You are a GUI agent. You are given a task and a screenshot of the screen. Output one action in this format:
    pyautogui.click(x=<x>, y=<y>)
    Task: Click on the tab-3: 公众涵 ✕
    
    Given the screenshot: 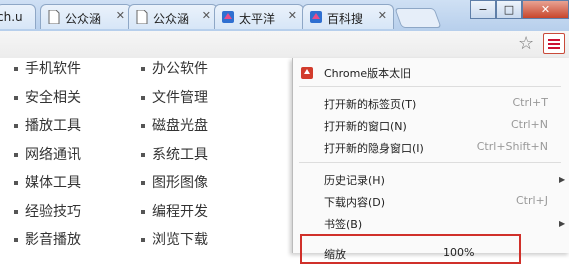 What is the action you would take?
    pyautogui.click(x=173, y=16)
    